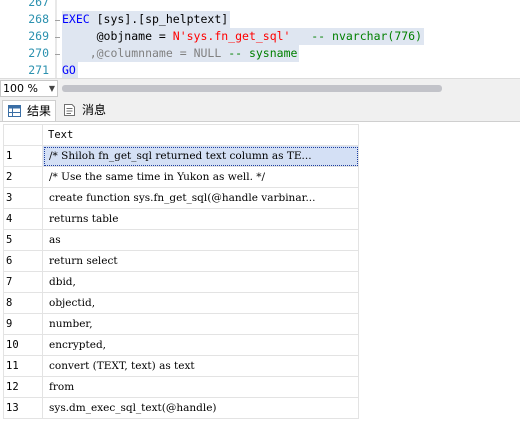 The image size is (520, 441). What do you see at coordinates (252, 88) in the screenshot?
I see `scrollbar-thumb` at bounding box center [252, 88].